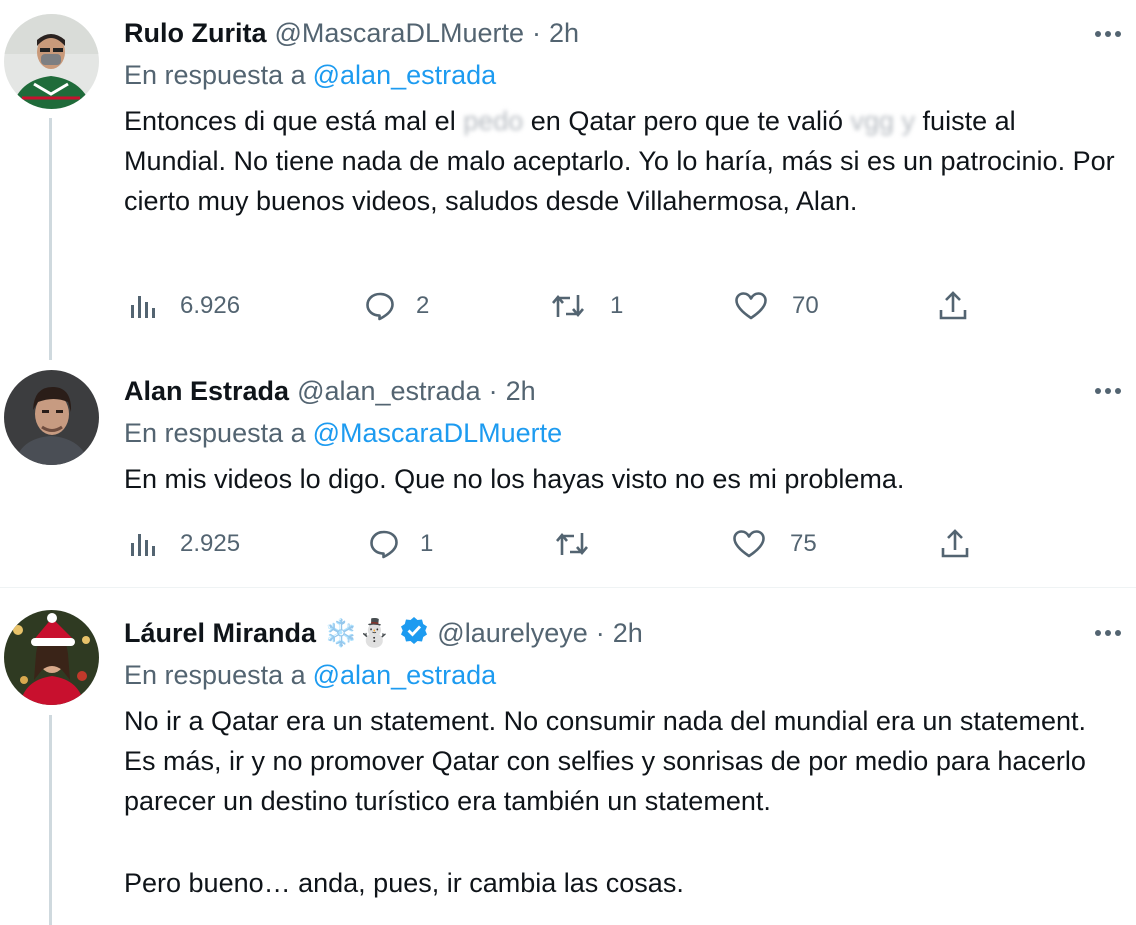 This screenshot has height=925, width=1136. I want to click on author-name: Alan Estrada, so click(206, 391).